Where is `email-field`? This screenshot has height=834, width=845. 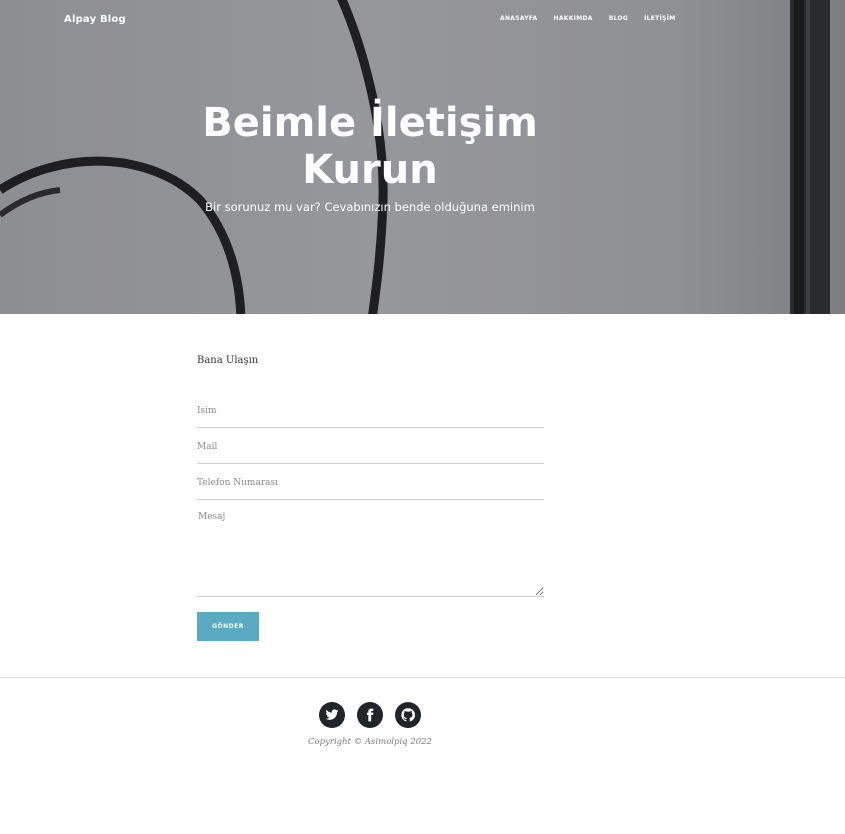
email-field is located at coordinates (370, 447).